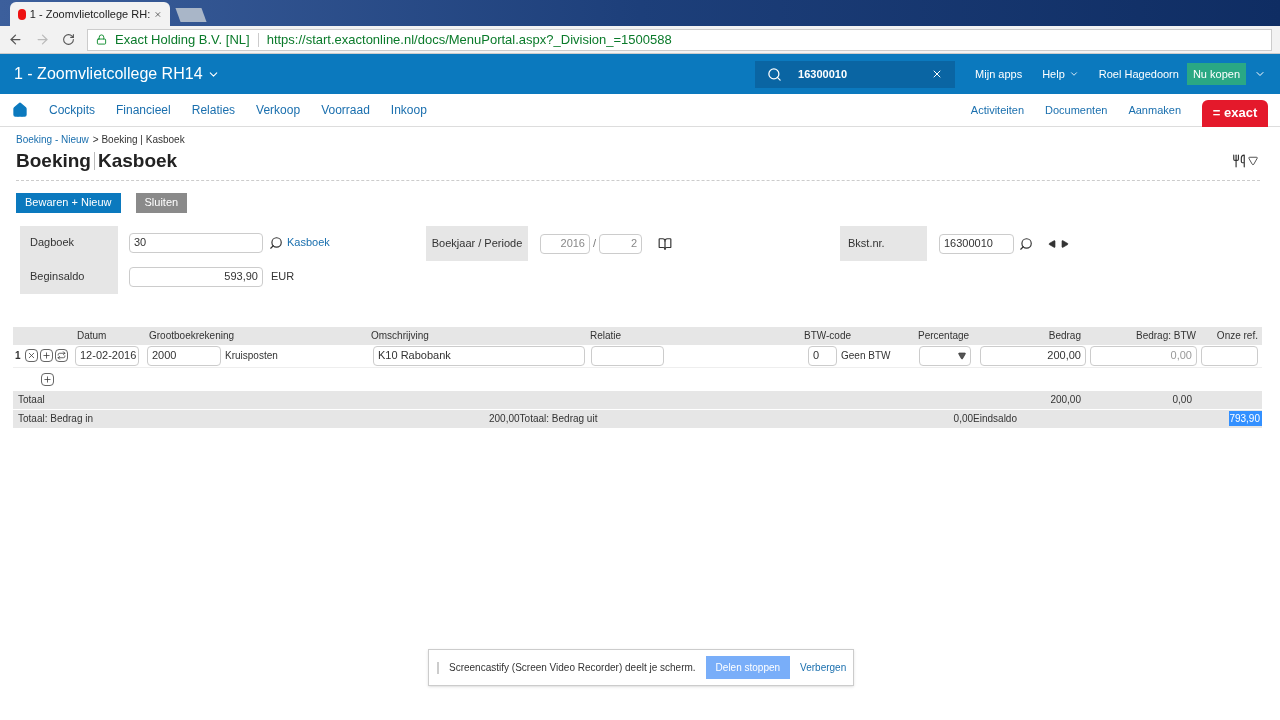 The image size is (1280, 720). Describe the element at coordinates (137, 161) in the screenshot. I see `page-subtitle: Kasboek` at that location.